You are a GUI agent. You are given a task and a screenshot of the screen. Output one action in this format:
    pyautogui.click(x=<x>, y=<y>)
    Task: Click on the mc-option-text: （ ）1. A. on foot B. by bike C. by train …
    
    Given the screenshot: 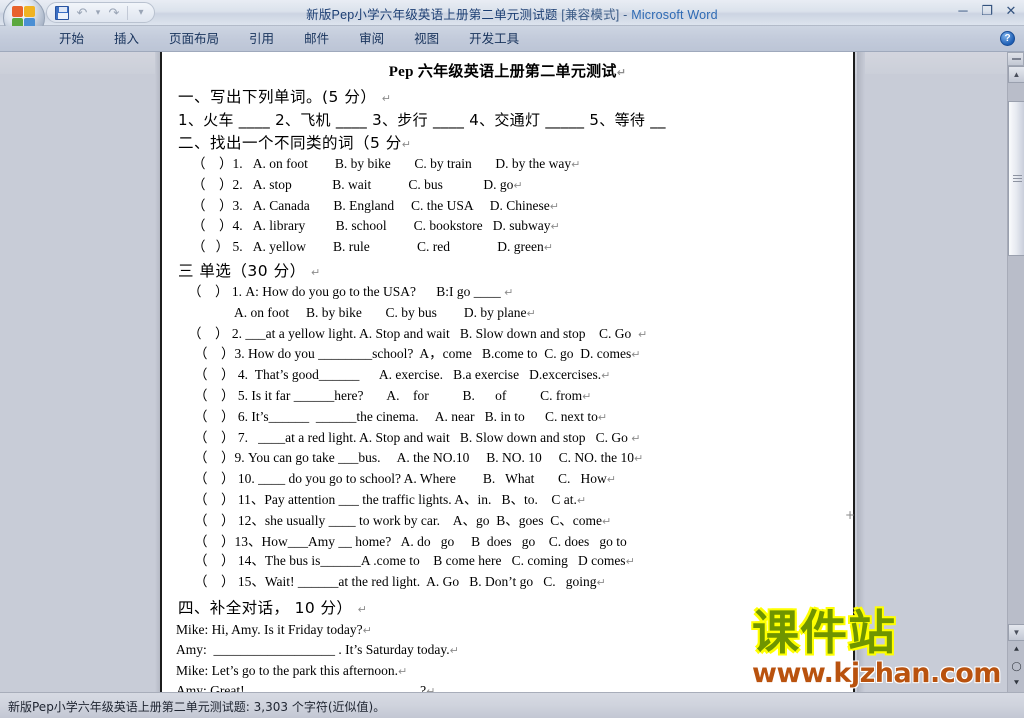 What is the action you would take?
    pyautogui.click(x=382, y=163)
    